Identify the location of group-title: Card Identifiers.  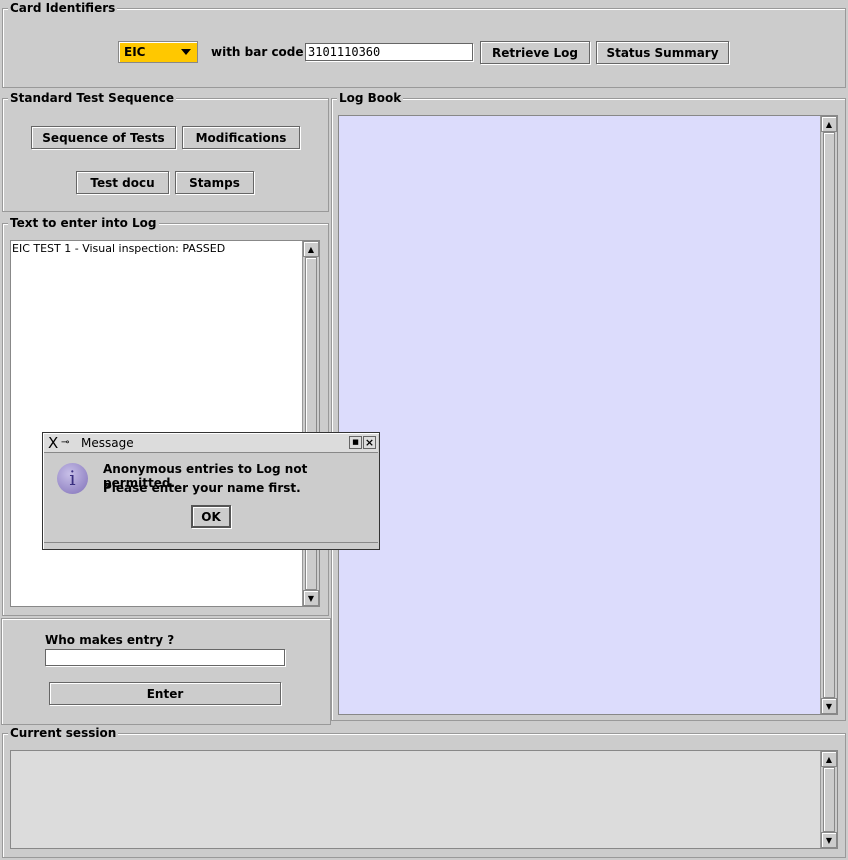
(63, 8).